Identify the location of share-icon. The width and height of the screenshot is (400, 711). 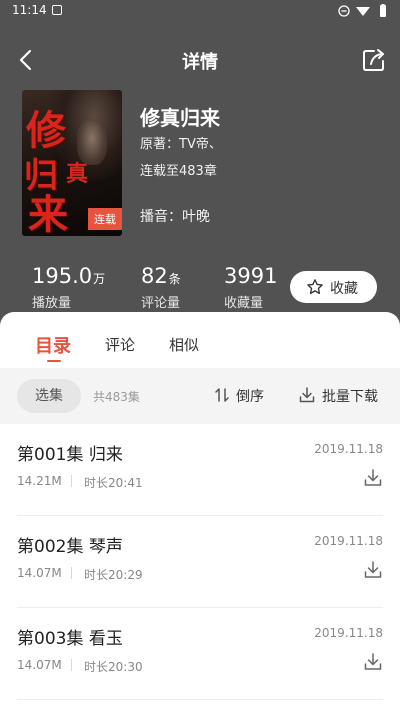
(373, 60).